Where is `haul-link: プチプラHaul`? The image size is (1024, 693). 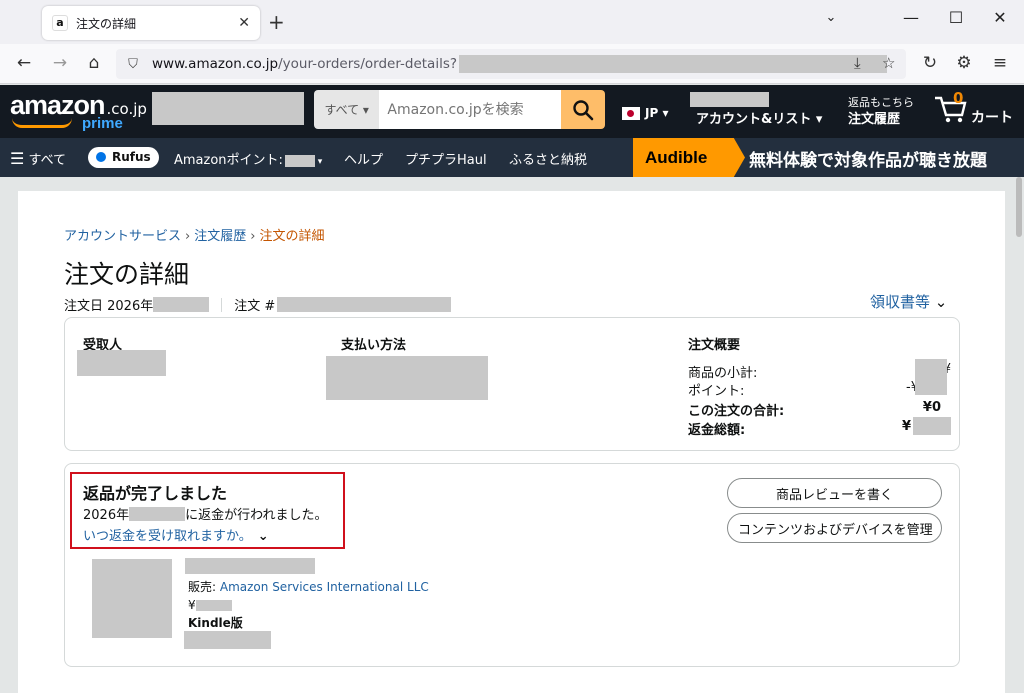 haul-link: プチプラHaul is located at coordinates (446, 158).